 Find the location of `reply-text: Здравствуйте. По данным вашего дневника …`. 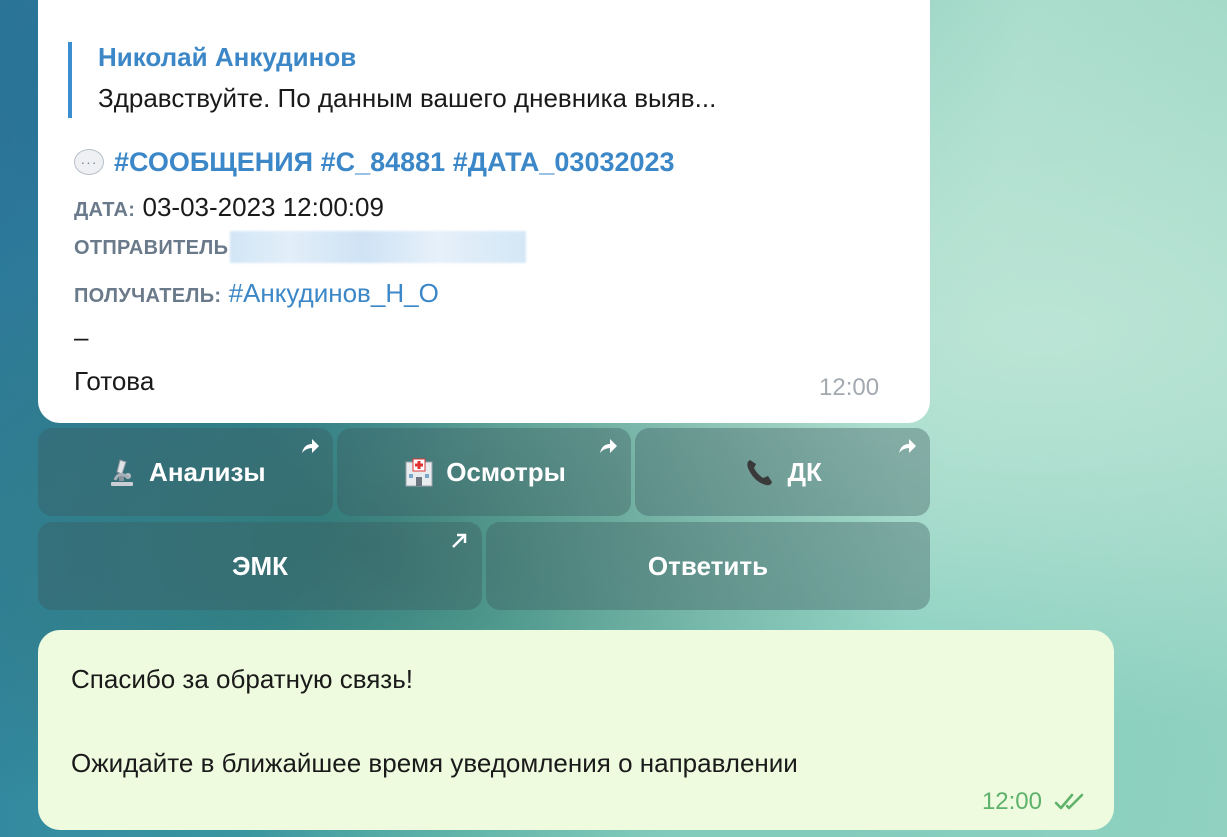

reply-text: Здравствуйте. По данным вашего дневника … is located at coordinates (407, 98).